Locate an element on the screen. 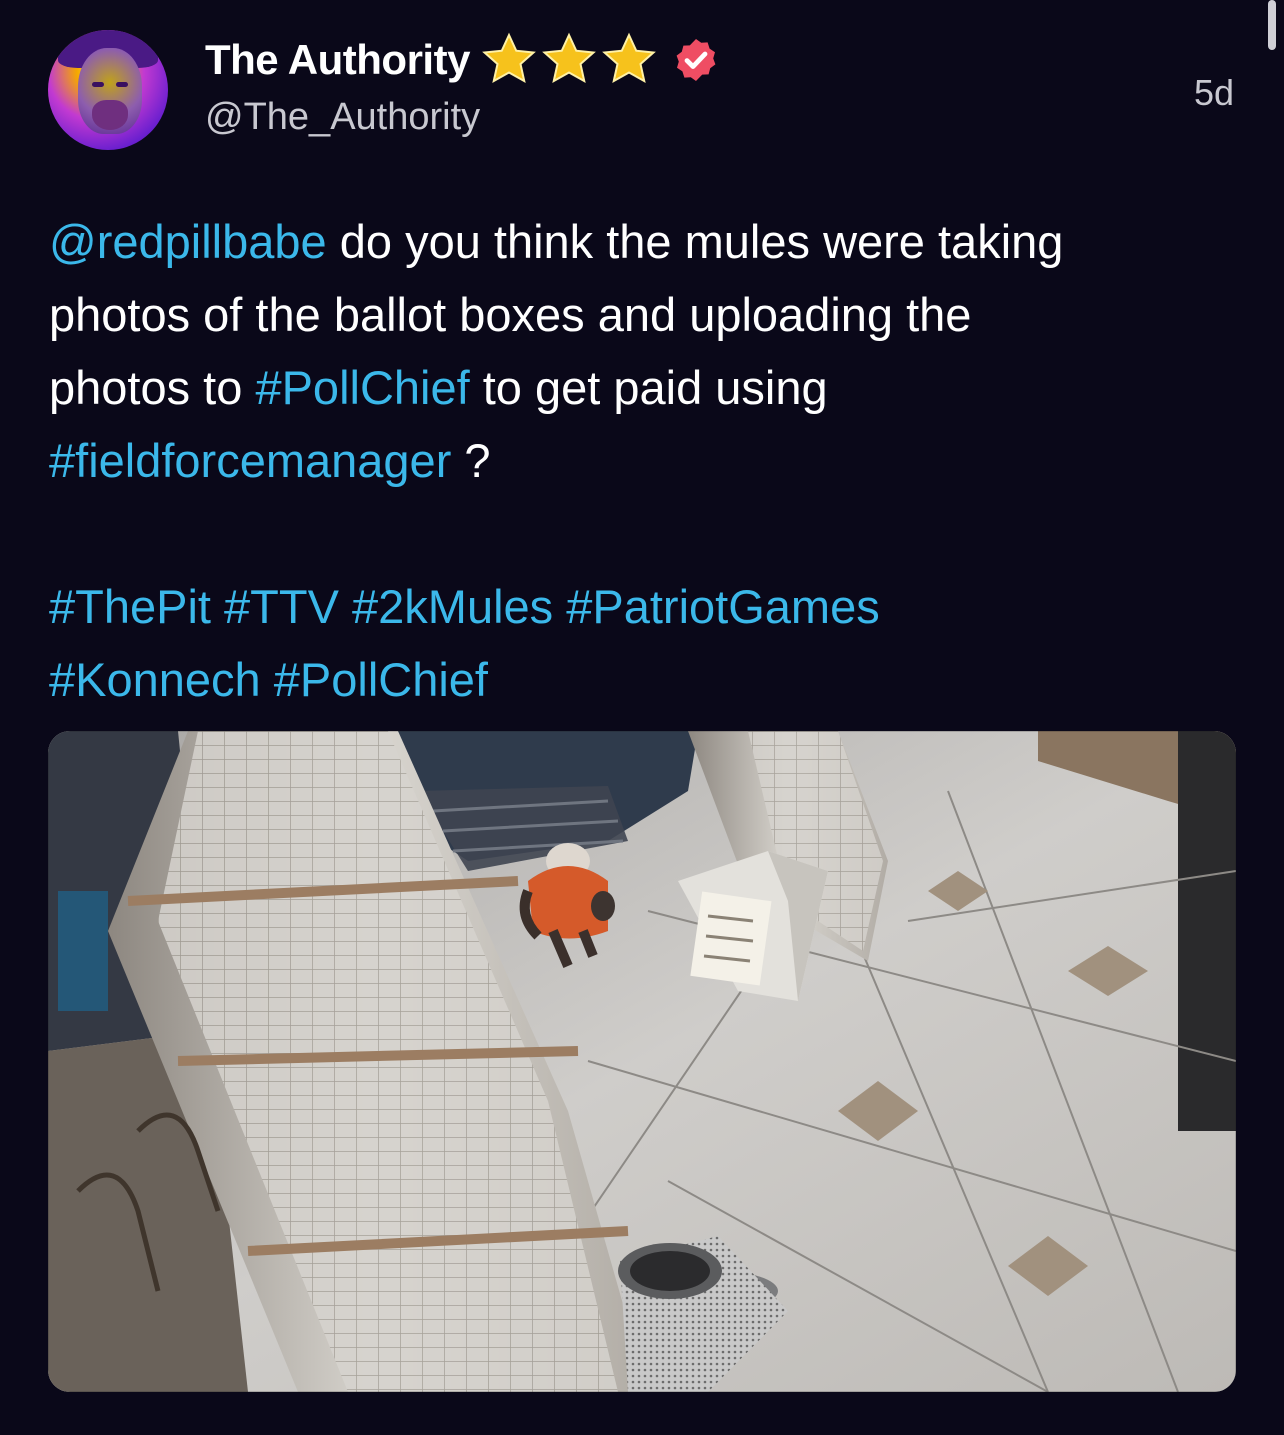 The width and height of the screenshot is (1284, 1435). author-row: The Authority is located at coordinates (462, 59).